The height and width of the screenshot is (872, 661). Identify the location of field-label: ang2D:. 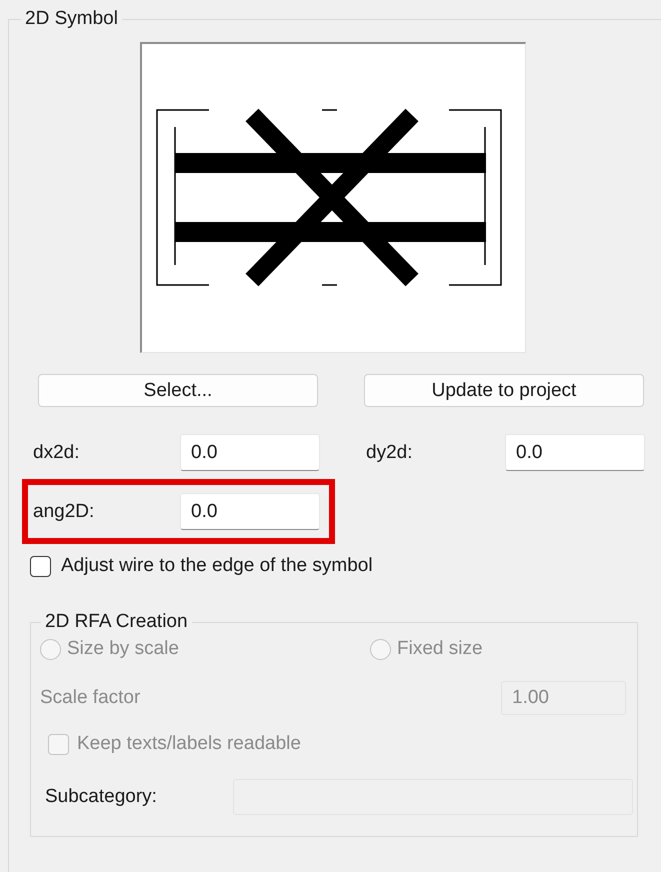
(64, 511).